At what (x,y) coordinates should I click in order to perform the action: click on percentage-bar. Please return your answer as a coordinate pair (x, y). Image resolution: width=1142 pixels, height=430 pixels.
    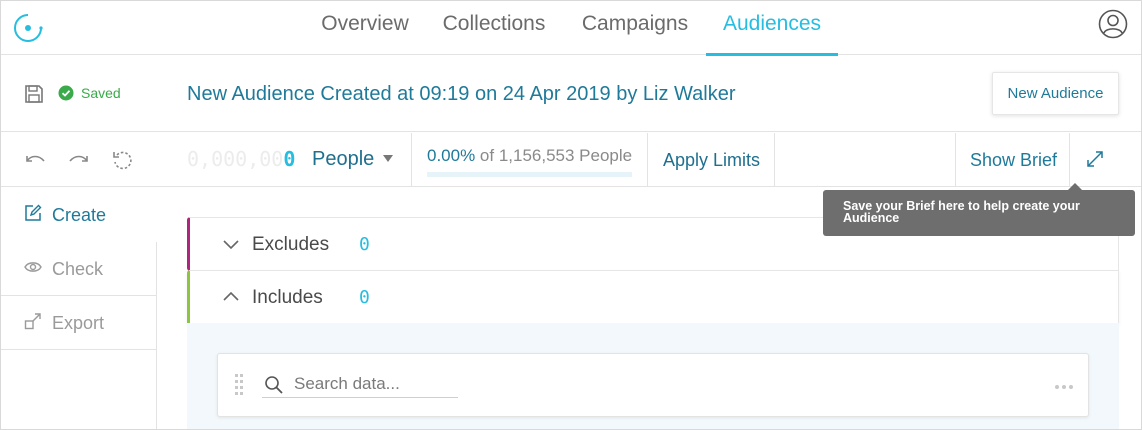
    Looking at the image, I should click on (529, 174).